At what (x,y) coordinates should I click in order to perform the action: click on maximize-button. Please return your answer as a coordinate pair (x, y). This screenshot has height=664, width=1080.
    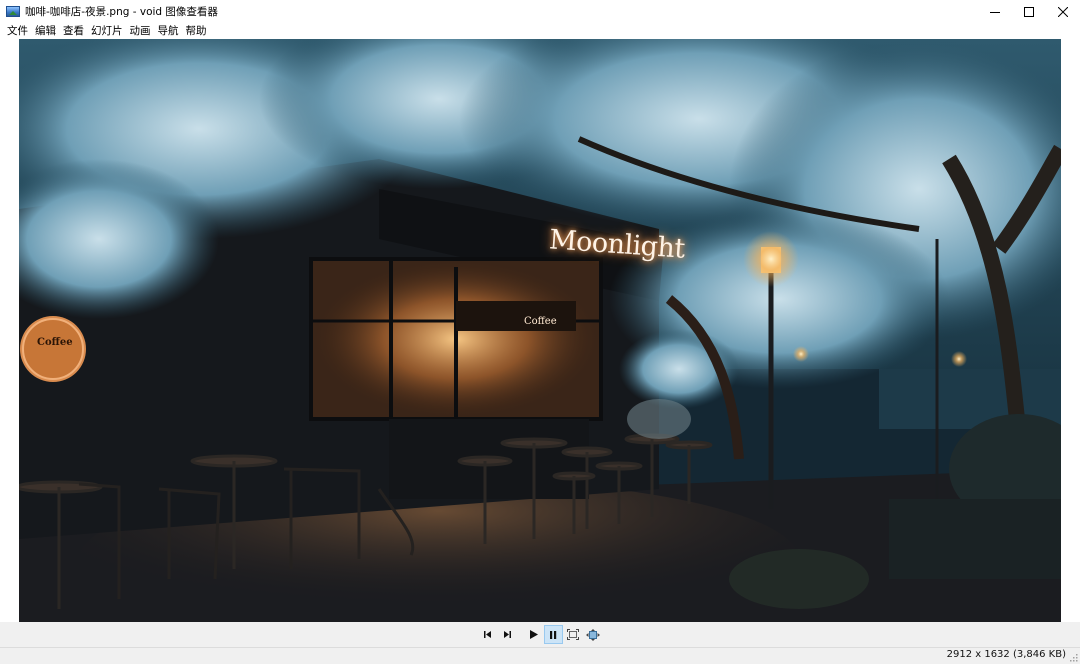
    Looking at the image, I should click on (1029, 11).